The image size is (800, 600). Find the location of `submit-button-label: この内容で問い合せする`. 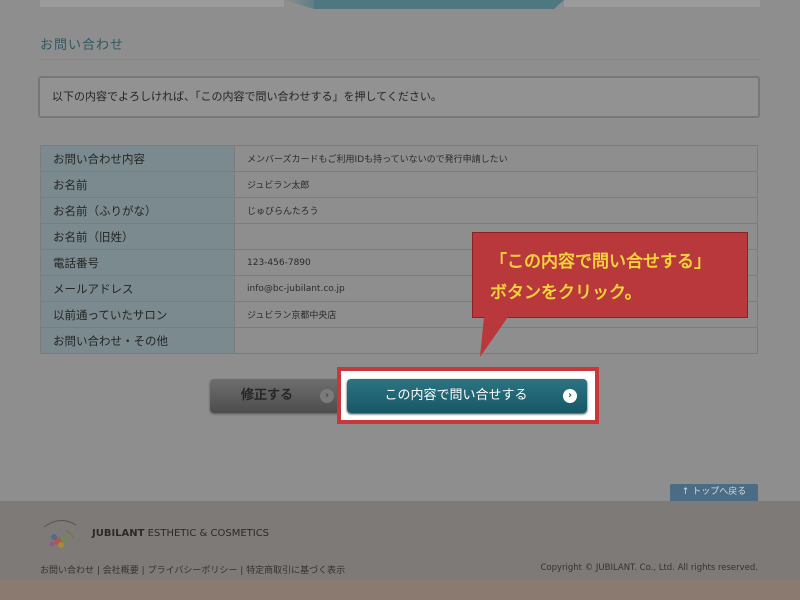

submit-button-label: この内容で問い合せする is located at coordinates (456, 395).